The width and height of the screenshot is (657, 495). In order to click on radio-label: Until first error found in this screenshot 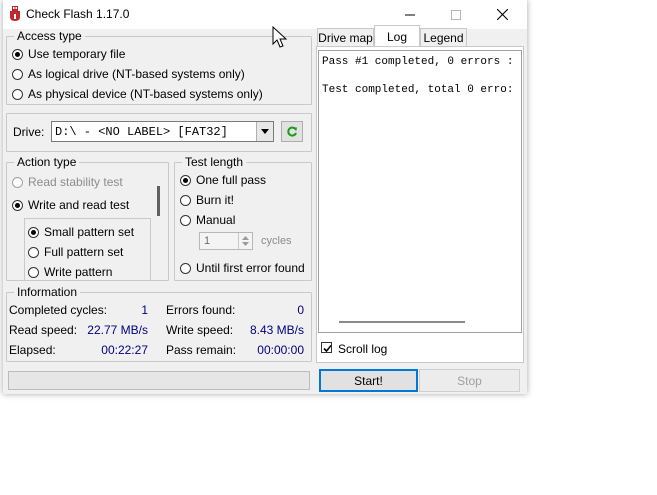, I will do `click(250, 268)`.